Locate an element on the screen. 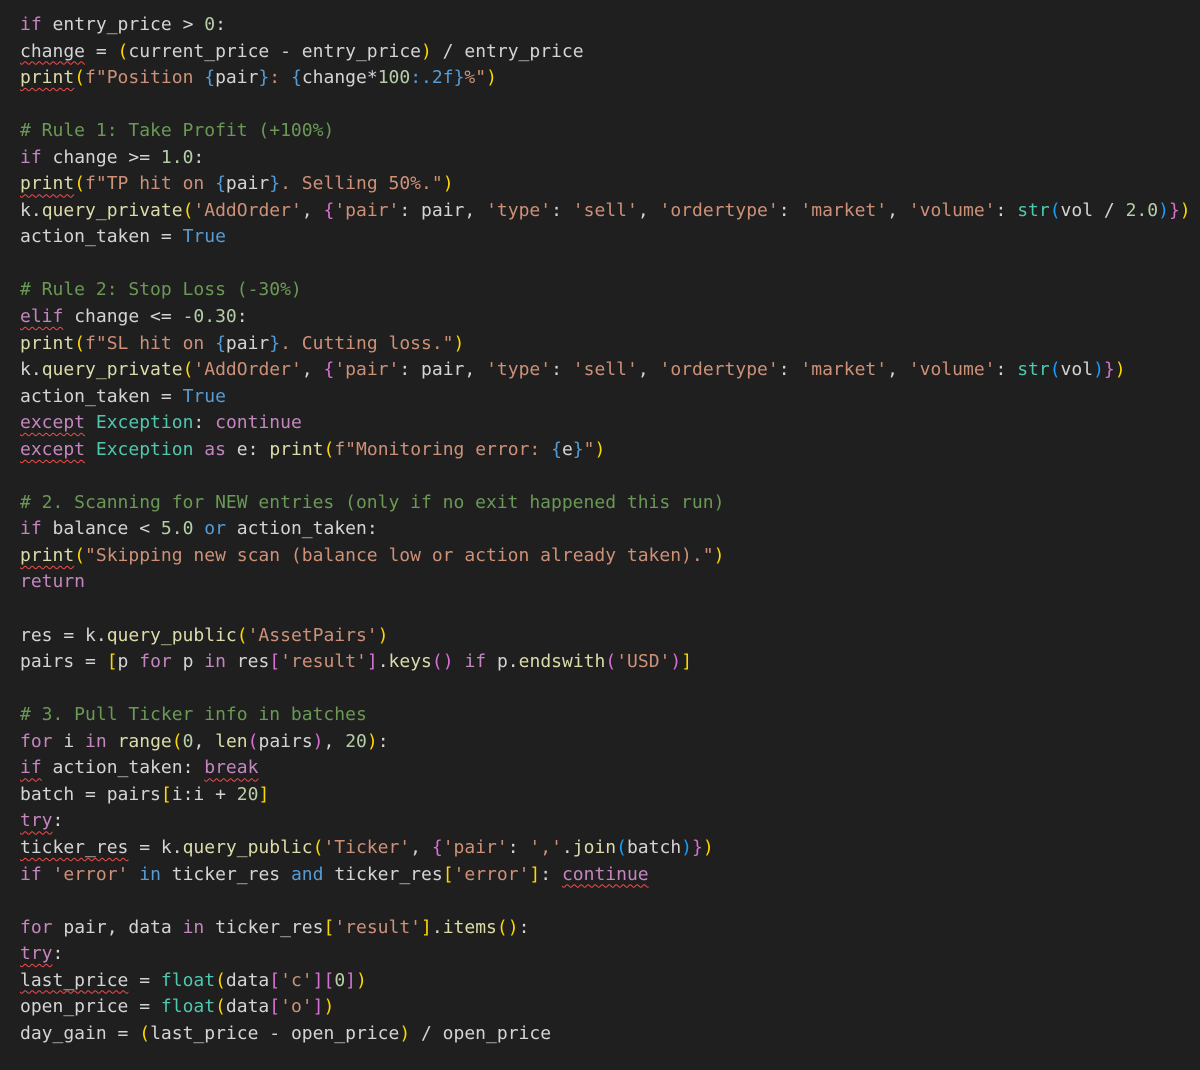 This screenshot has width=1200, height=1070. code-token: ',' is located at coordinates (545, 847).